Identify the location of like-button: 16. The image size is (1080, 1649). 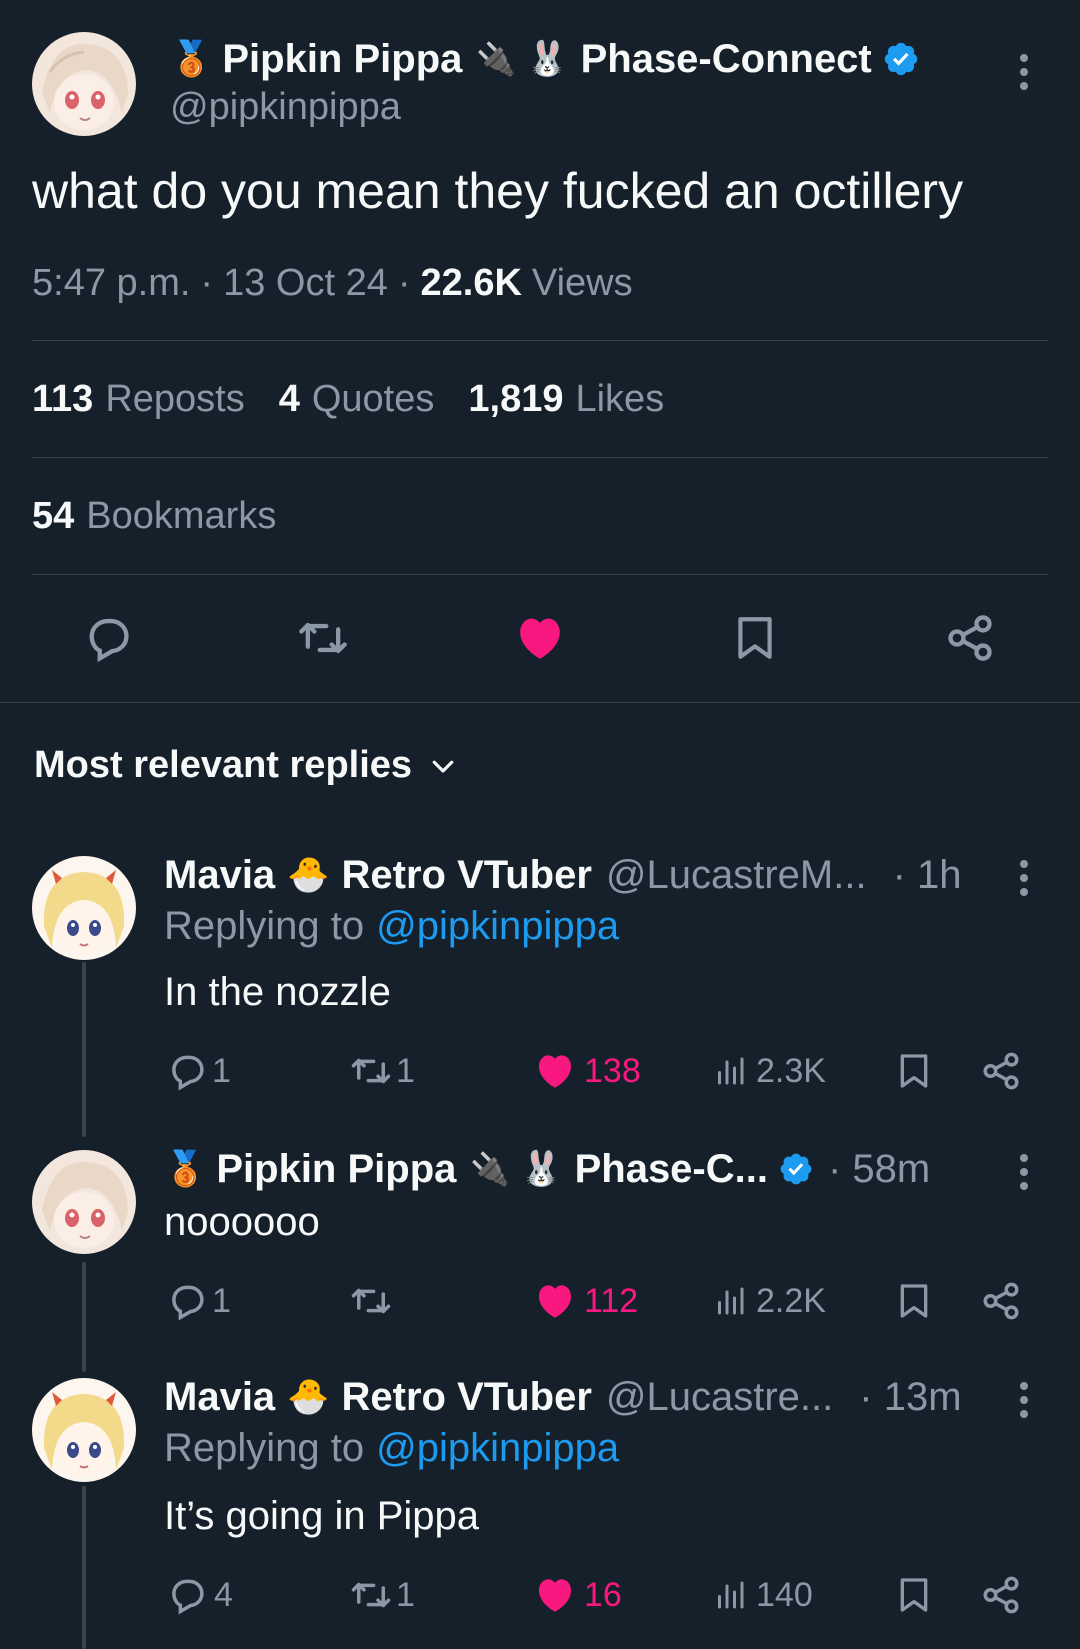
(578, 1595).